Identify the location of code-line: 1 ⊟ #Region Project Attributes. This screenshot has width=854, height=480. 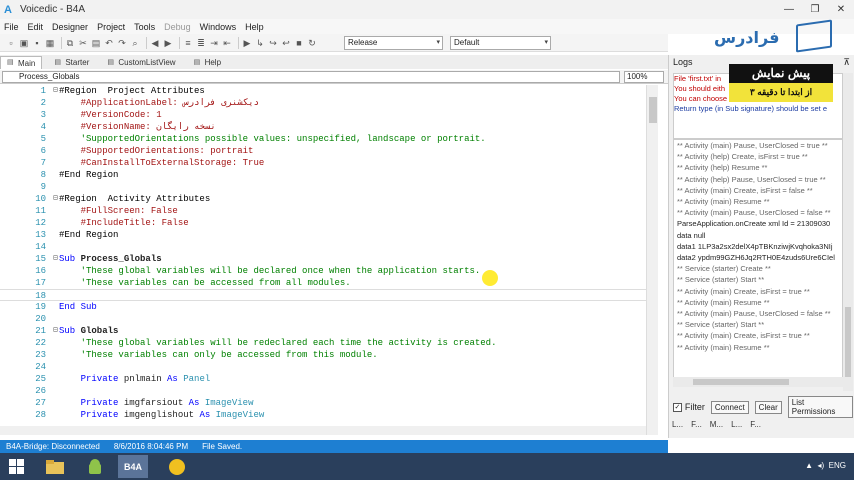
(323, 91).